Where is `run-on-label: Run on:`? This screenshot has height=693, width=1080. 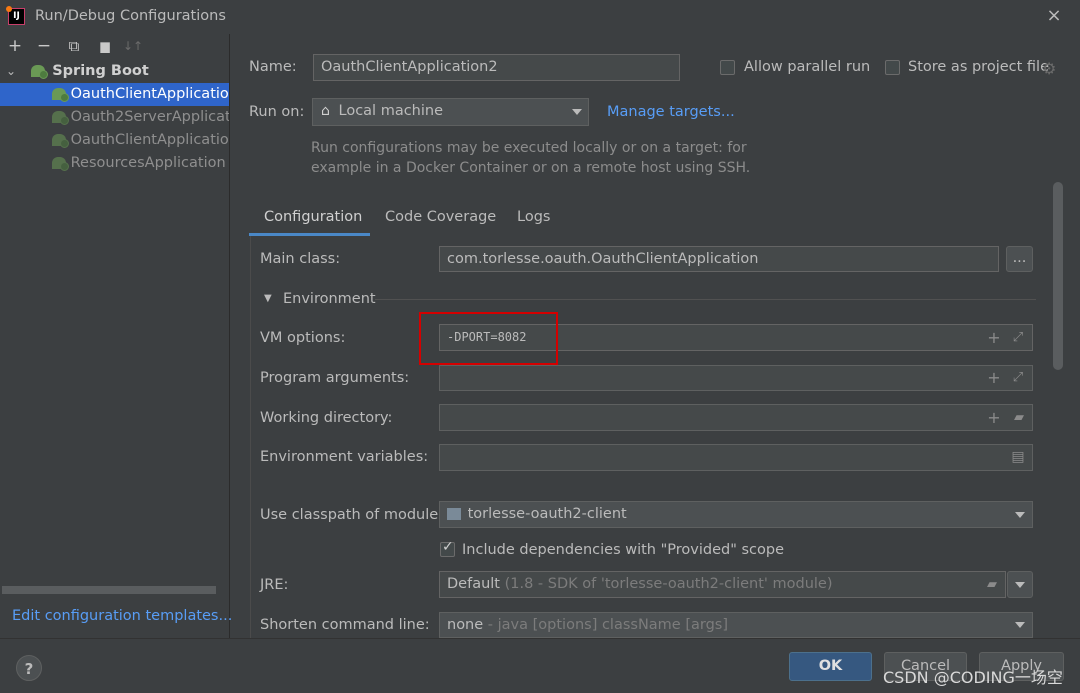
run-on-label: Run on: is located at coordinates (277, 112).